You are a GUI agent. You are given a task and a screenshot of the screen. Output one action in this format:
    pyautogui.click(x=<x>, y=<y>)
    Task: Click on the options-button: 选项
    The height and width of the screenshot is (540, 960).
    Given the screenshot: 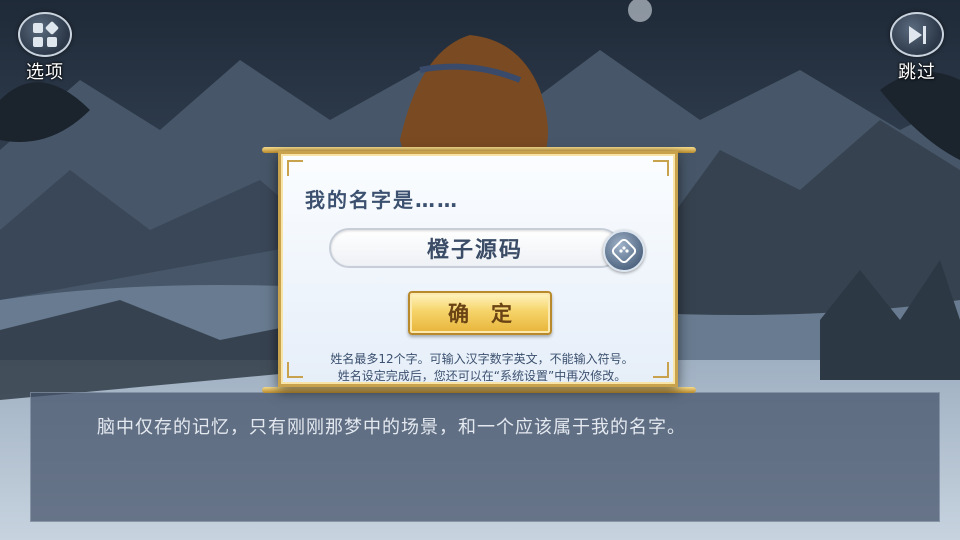 What is the action you would take?
    pyautogui.click(x=45, y=48)
    